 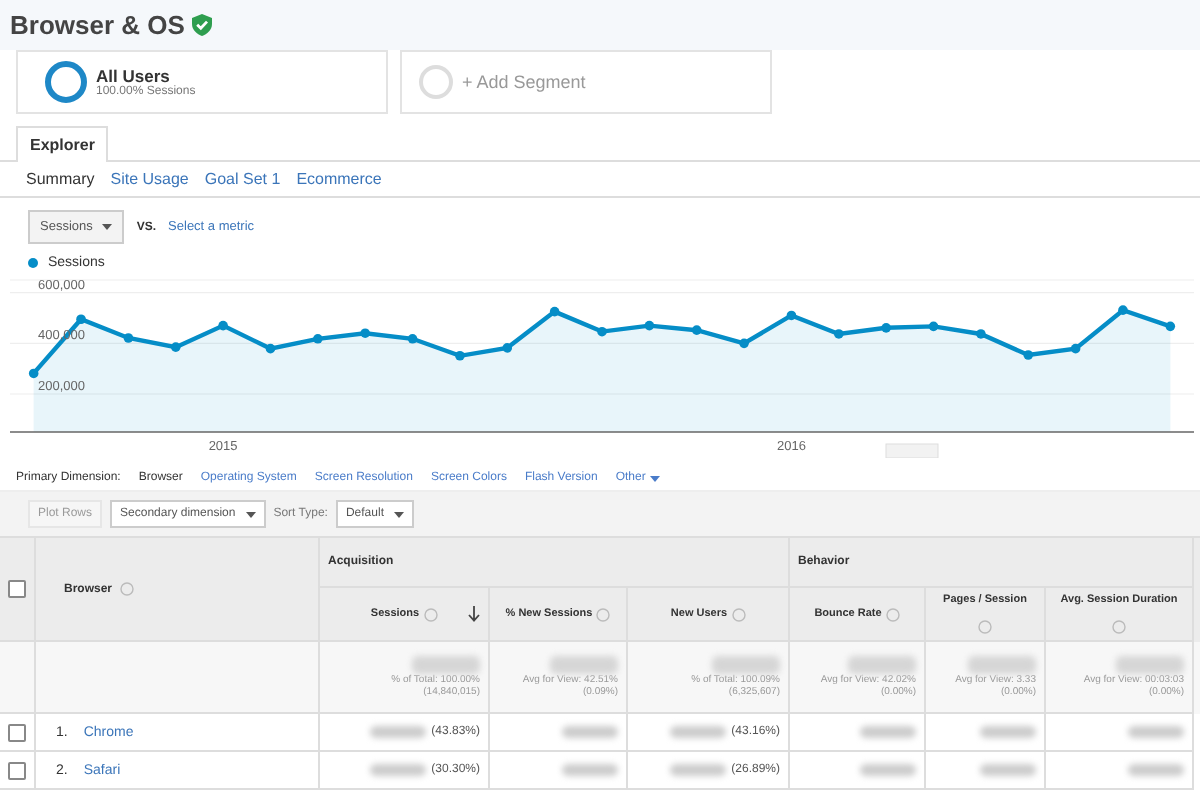 I want to click on subtab: Site Usage, so click(x=149, y=179).